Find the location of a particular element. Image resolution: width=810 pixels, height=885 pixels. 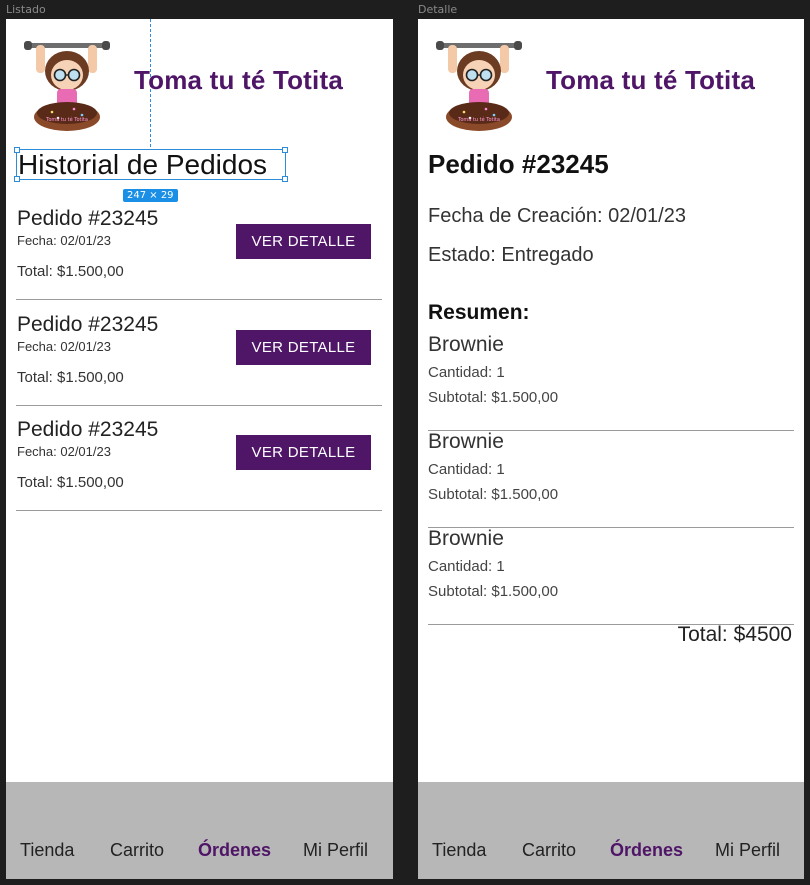

order-status: Estado: Entregado is located at coordinates (511, 255).